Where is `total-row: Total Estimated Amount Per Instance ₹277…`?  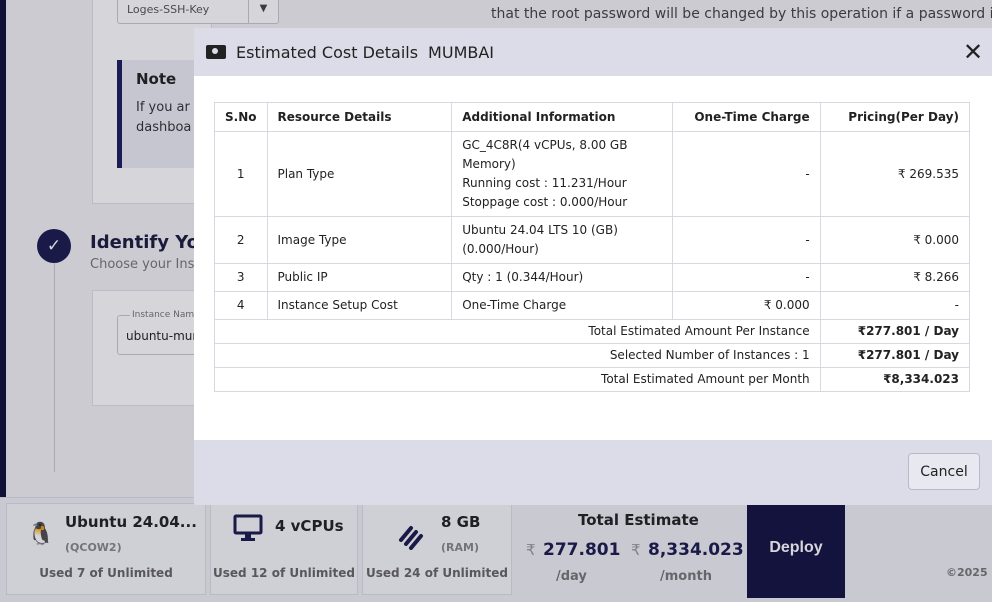 total-row: Total Estimated Amount Per Instance ₹277… is located at coordinates (592, 331).